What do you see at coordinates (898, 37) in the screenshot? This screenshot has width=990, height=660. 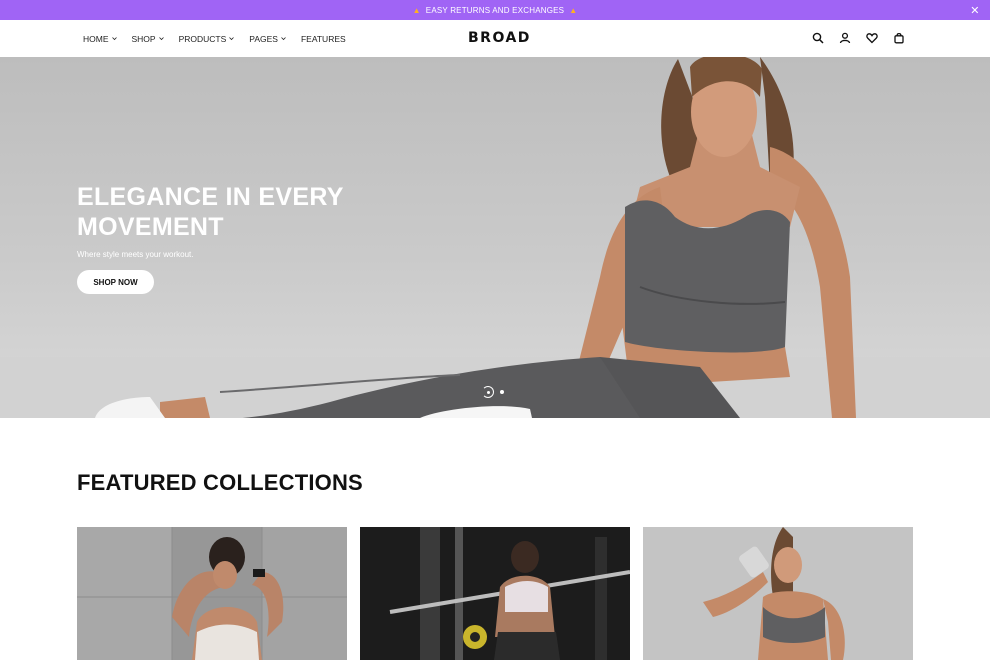 I see `cart-icon` at bounding box center [898, 37].